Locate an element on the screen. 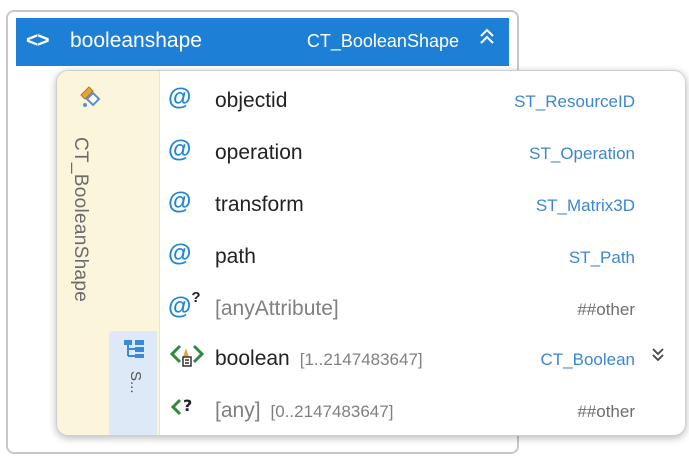 The image size is (689, 458). any-attribute-icon: @? is located at coordinates (184, 304).